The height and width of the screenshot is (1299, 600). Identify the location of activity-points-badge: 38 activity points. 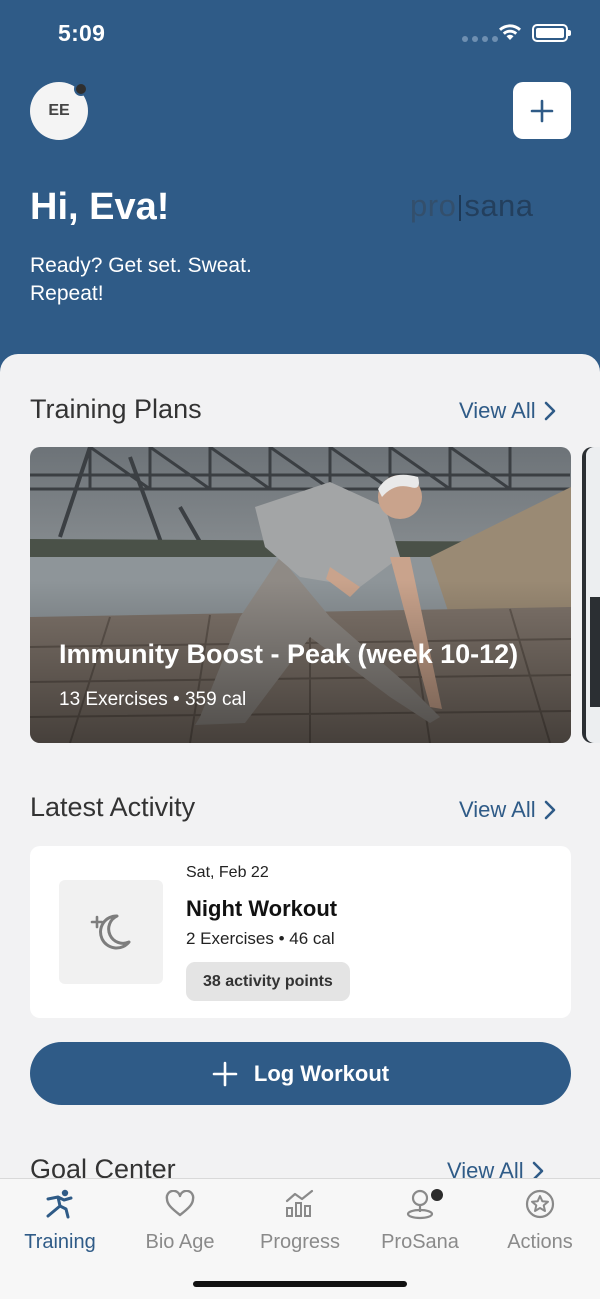
(268, 981).